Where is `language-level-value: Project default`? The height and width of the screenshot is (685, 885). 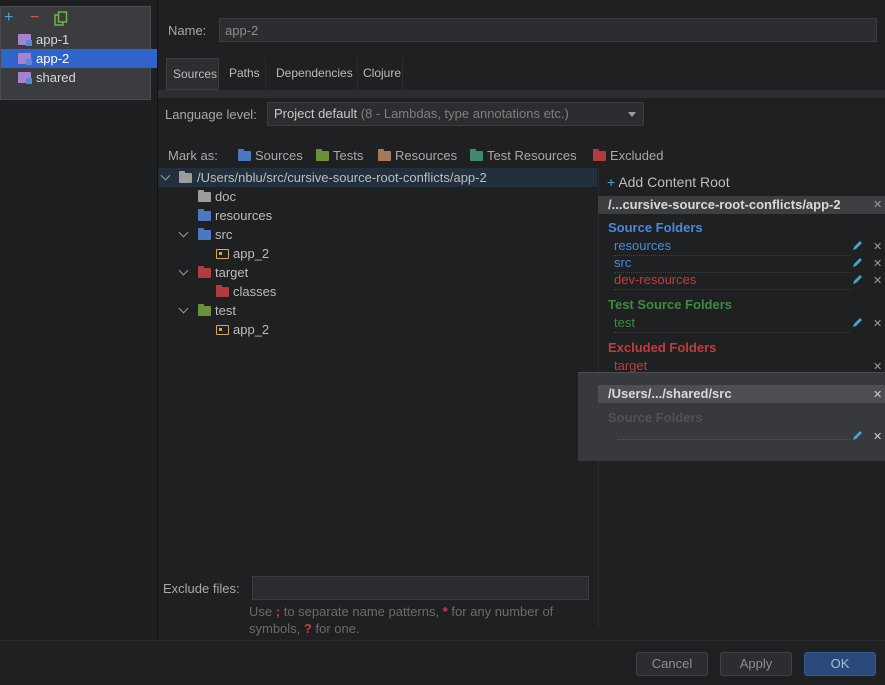
language-level-value: Project default is located at coordinates (316, 113).